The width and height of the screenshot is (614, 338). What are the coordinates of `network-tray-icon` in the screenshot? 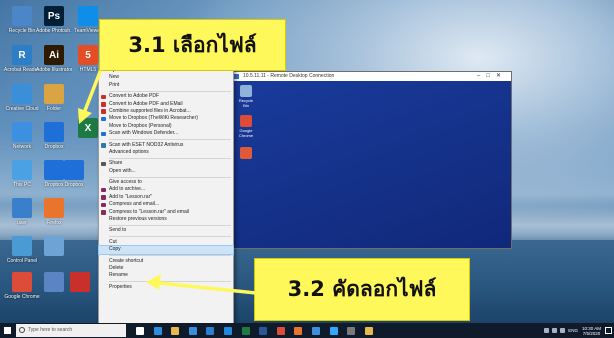 It's located at (555, 330).